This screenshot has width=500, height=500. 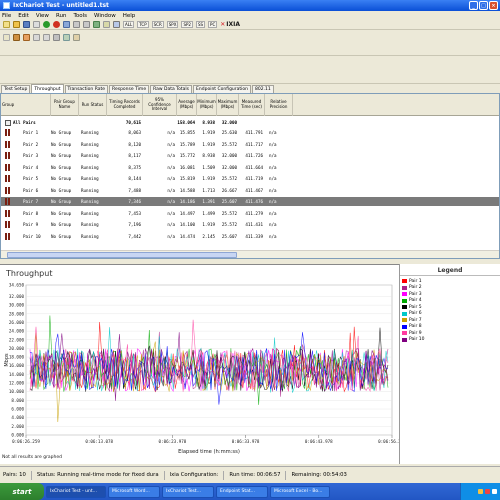 I want to click on col-measured-time: Measured Time (sec), so click(x=252, y=105).